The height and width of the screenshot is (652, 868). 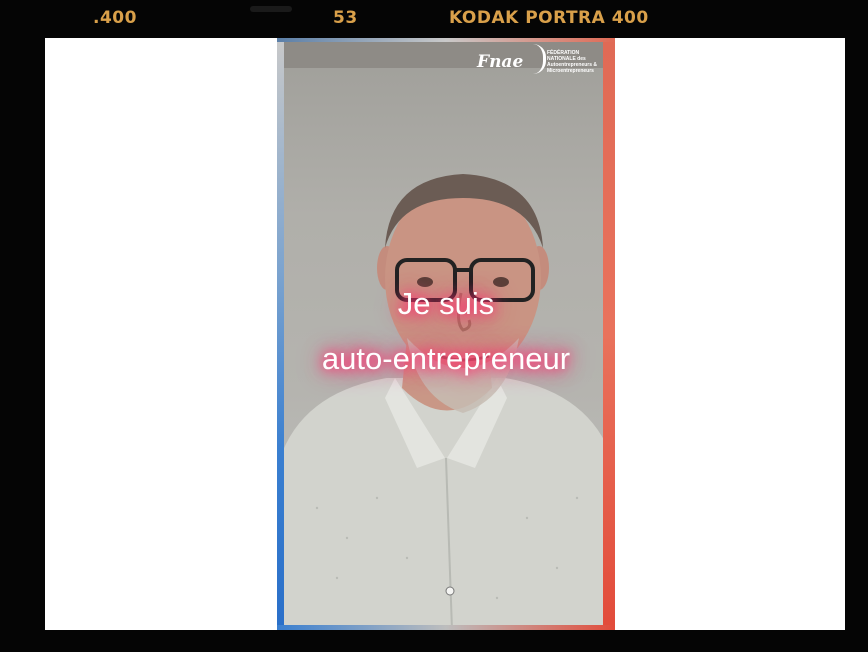 I want to click on frame-edge-top, so click(x=446, y=40).